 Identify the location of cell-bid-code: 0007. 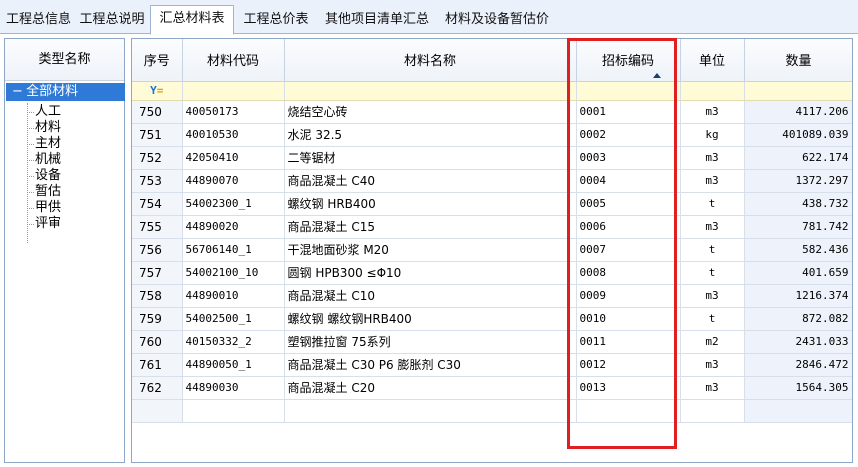
(628, 250).